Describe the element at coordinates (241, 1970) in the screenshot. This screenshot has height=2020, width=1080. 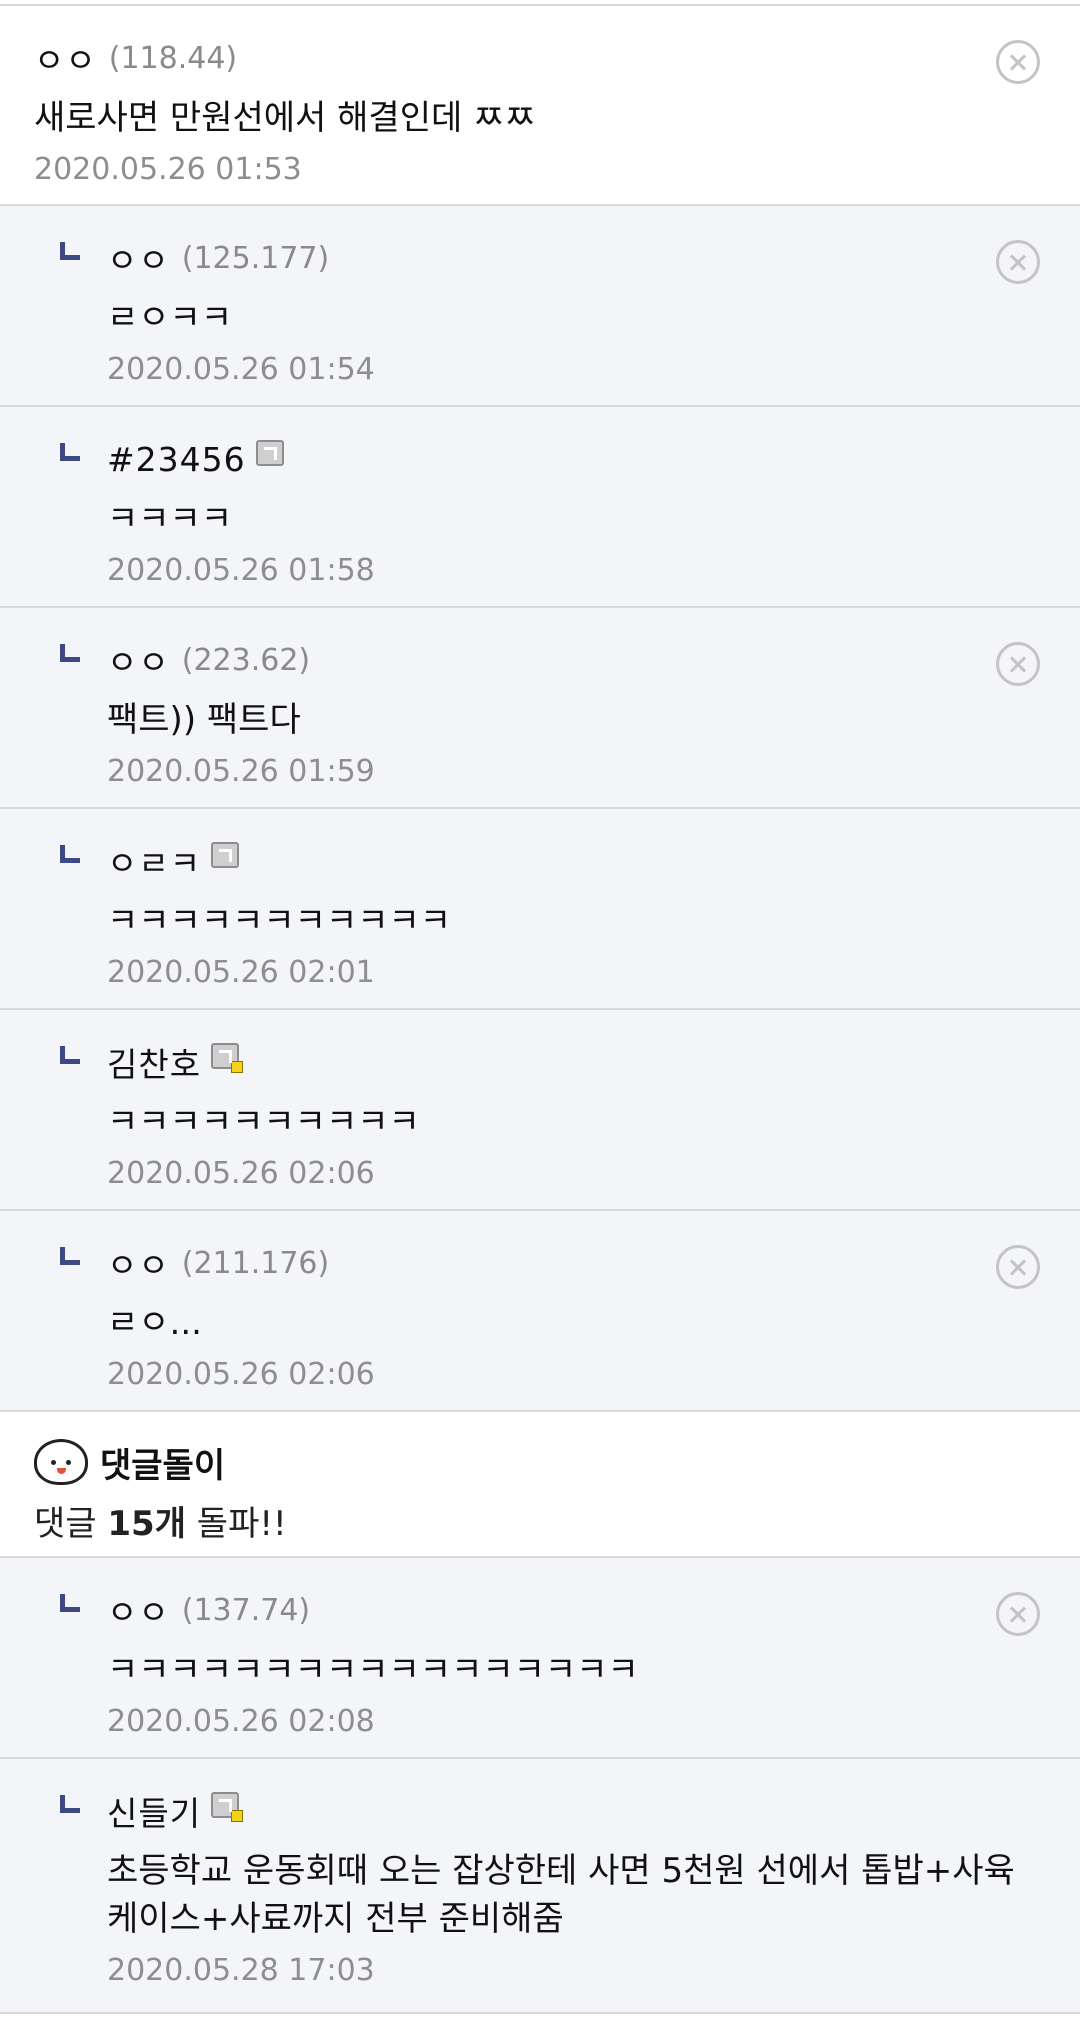
I see `comment-date: 2020.05.28 17:03` at that location.